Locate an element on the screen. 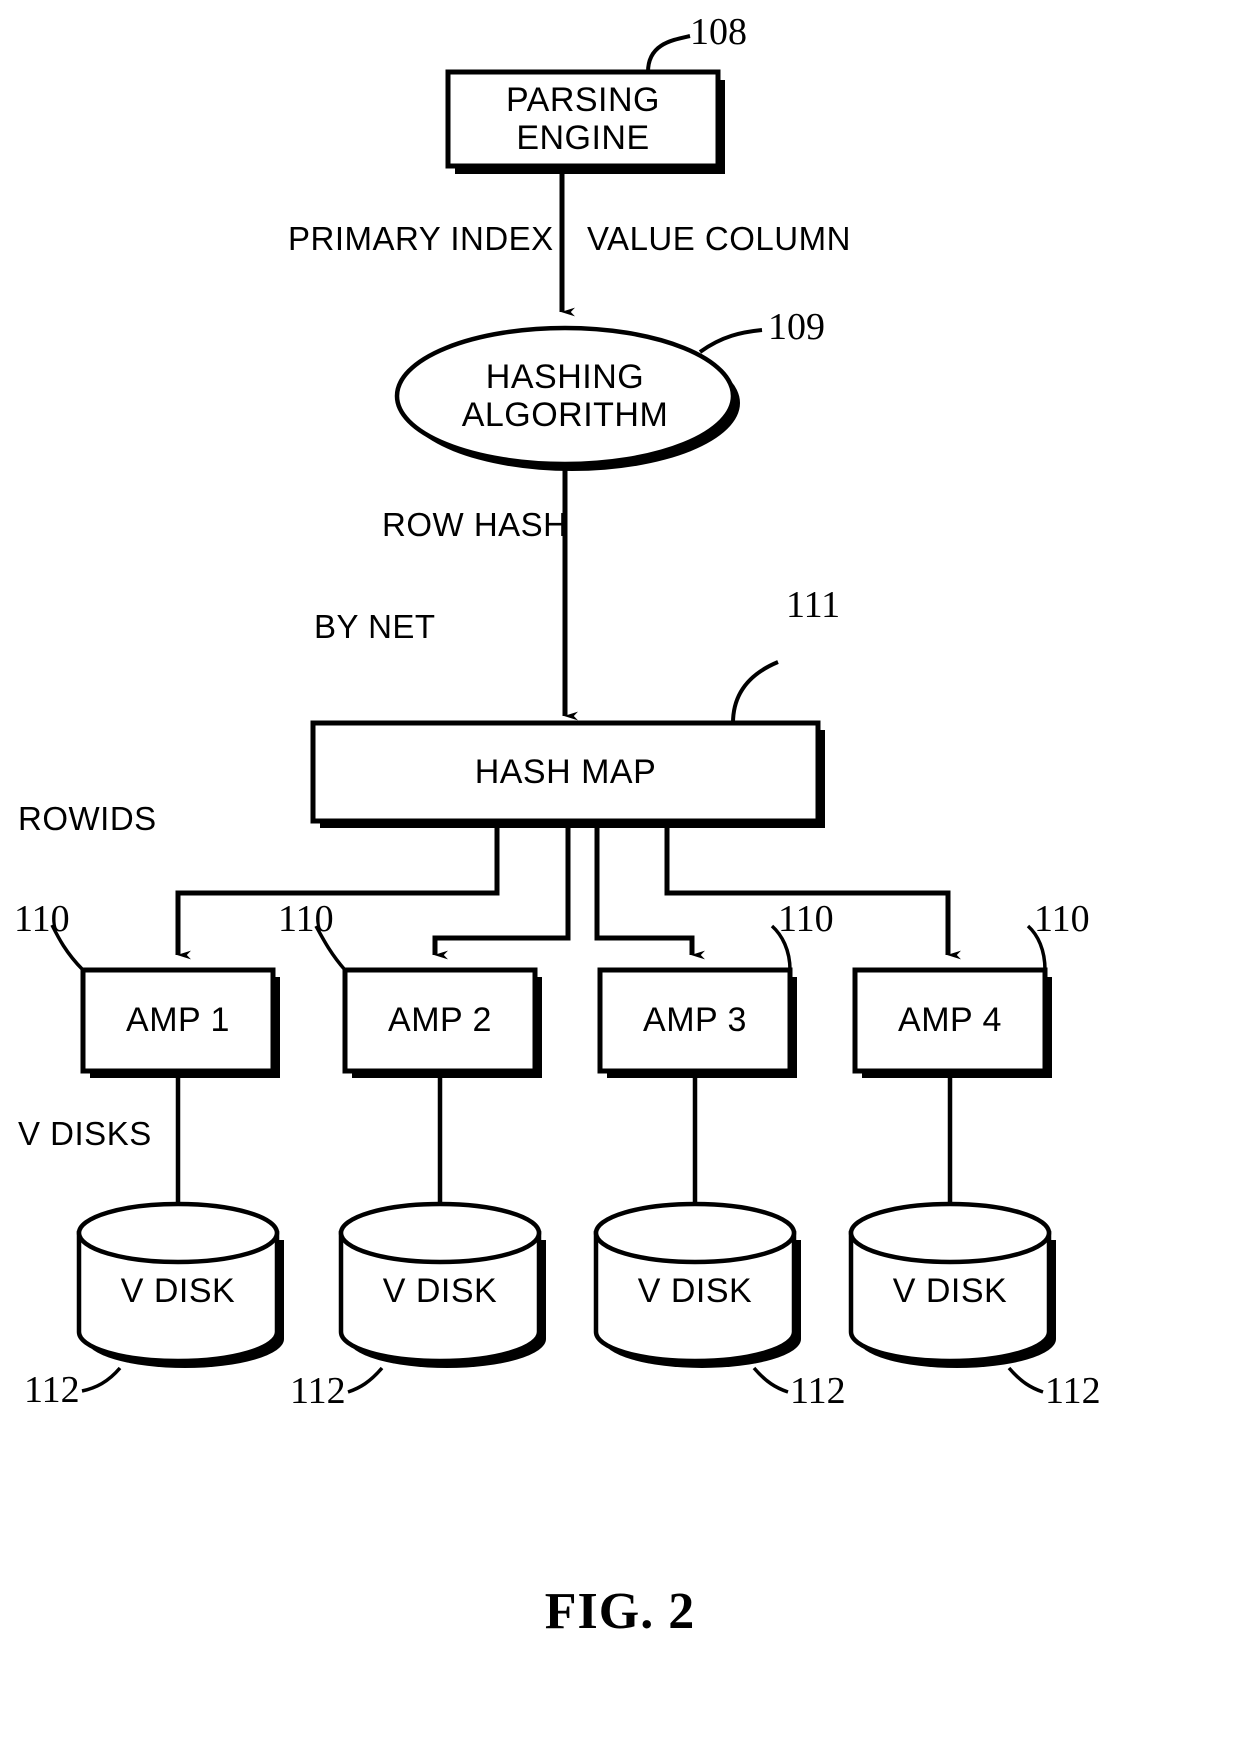 This screenshot has height=1747, width=1240. ref-110-2: 110 is located at coordinates (306, 919).